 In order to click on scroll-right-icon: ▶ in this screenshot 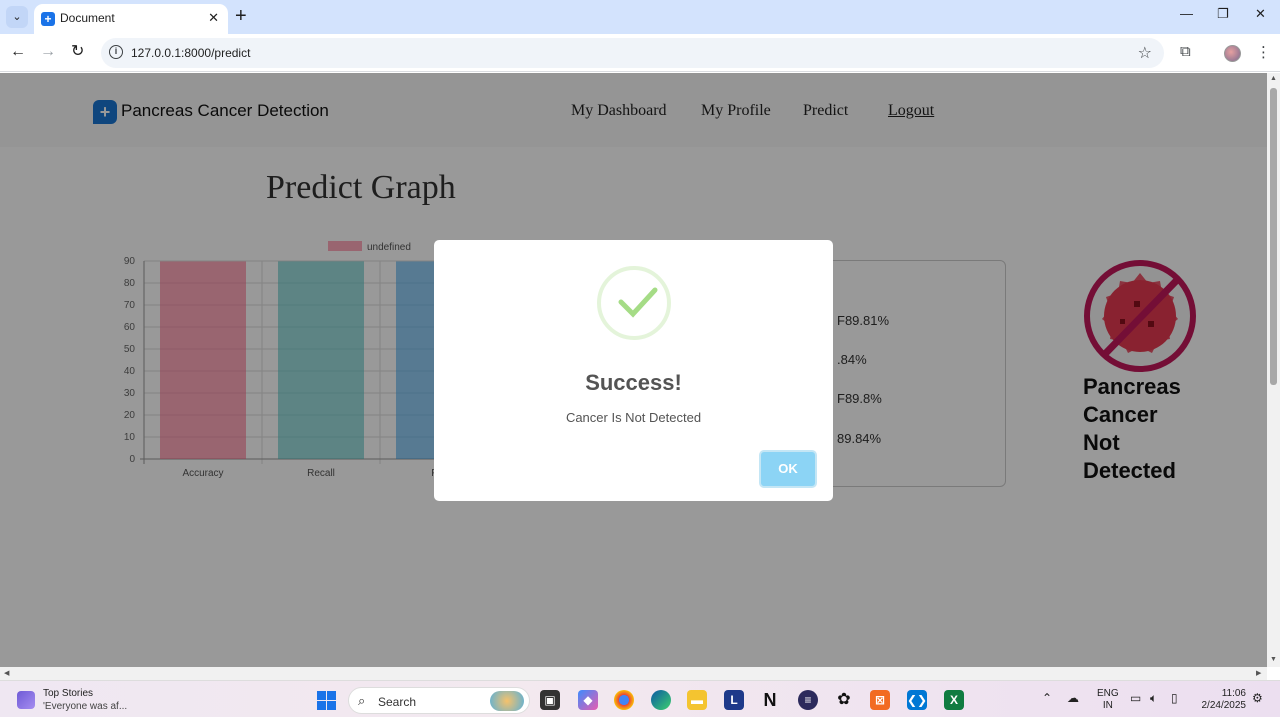, I will do `click(1258, 673)`.